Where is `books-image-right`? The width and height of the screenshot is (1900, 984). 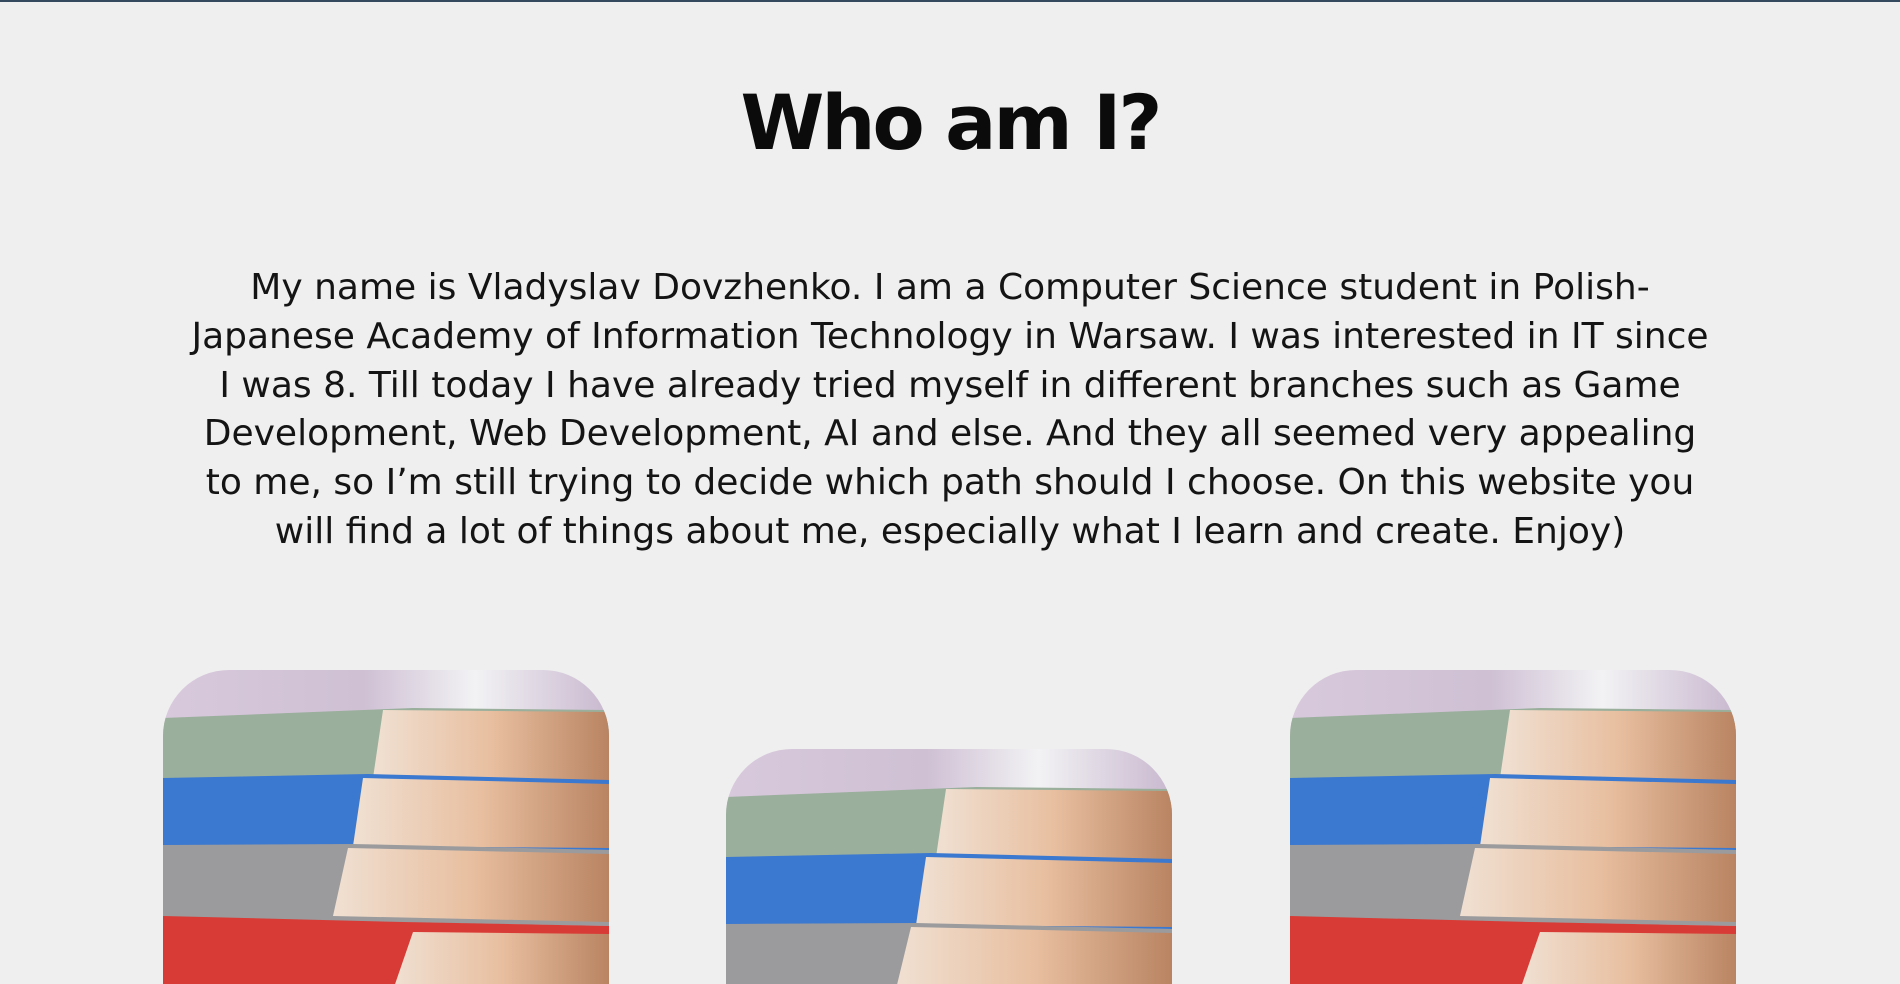 books-image-right is located at coordinates (1513, 827).